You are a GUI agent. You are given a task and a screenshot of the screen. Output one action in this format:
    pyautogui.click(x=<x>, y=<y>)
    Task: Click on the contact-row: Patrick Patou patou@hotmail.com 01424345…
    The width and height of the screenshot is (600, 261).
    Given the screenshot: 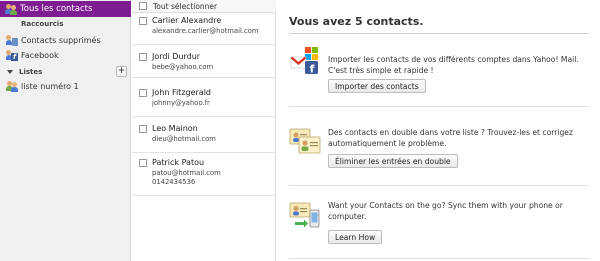 What is the action you would take?
    pyautogui.click(x=204, y=175)
    